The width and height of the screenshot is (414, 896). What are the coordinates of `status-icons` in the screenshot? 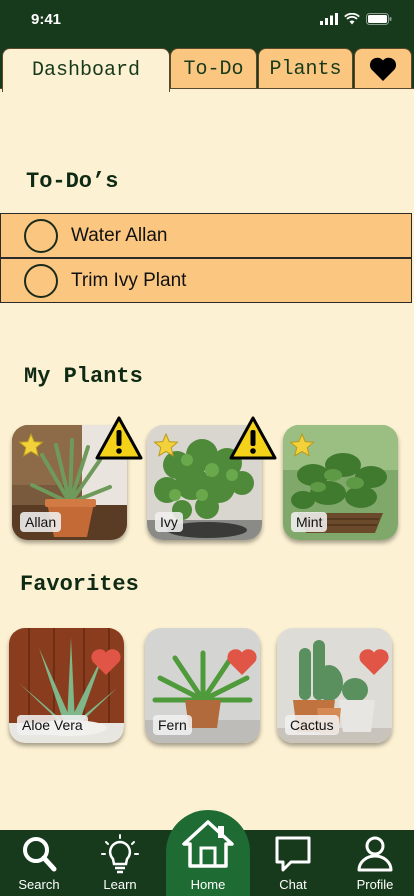 It's located at (356, 19).